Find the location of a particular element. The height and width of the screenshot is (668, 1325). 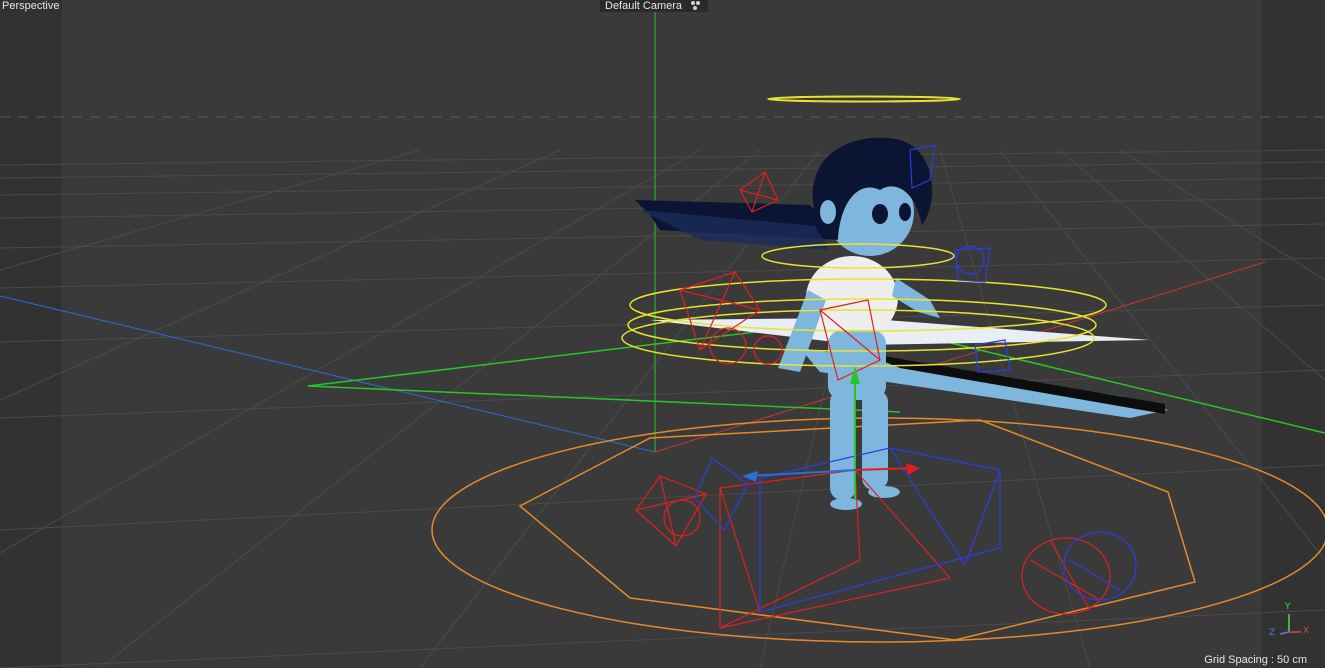

camera-name: Default Camera is located at coordinates (643, 6).